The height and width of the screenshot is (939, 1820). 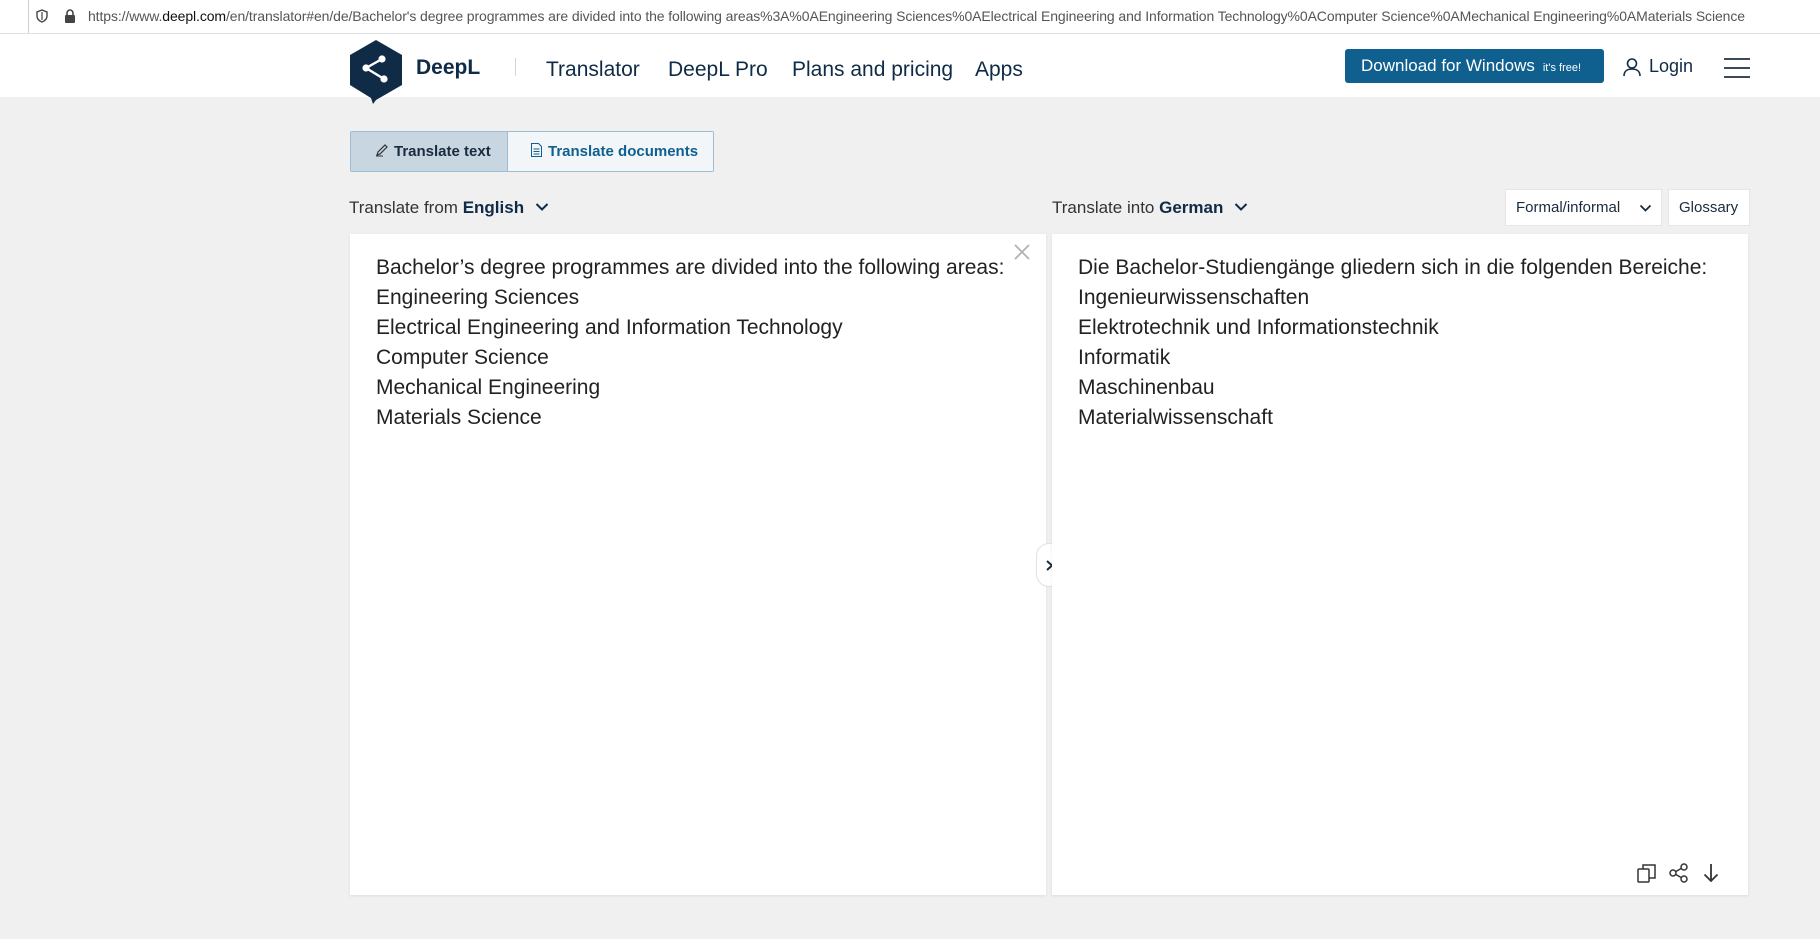 What do you see at coordinates (1194, 297) in the screenshot?
I see `target-line: Ingenieurwissenschaften` at bounding box center [1194, 297].